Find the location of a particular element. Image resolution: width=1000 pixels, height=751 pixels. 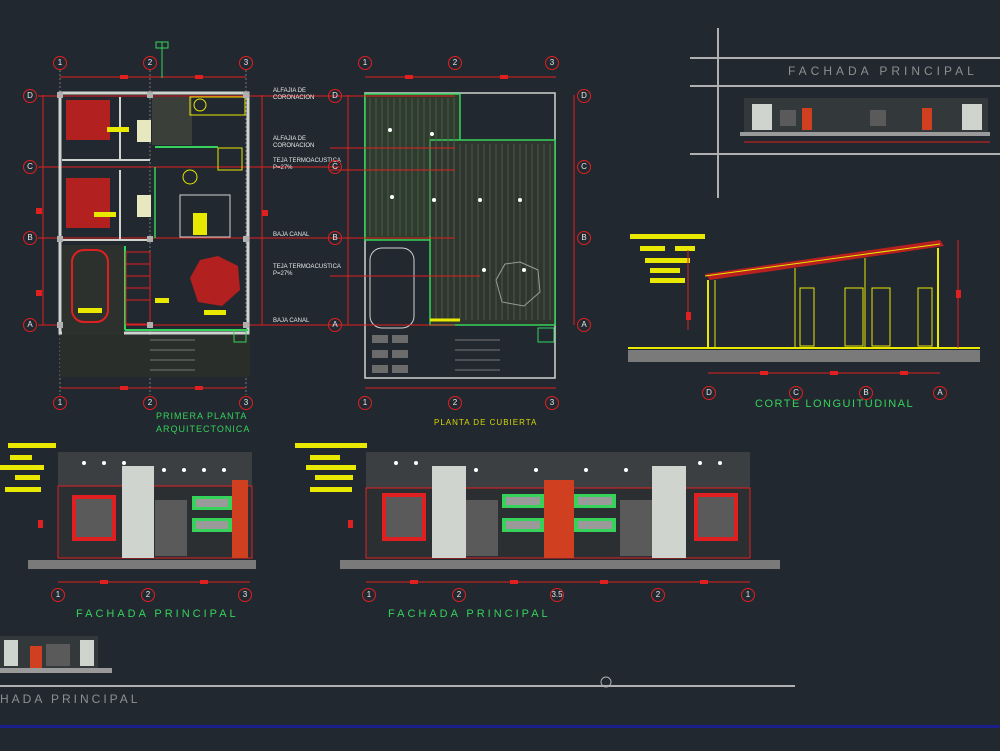

note-teja-2: TEJA TERMOACUSTICA P=27% is located at coordinates (307, 270).